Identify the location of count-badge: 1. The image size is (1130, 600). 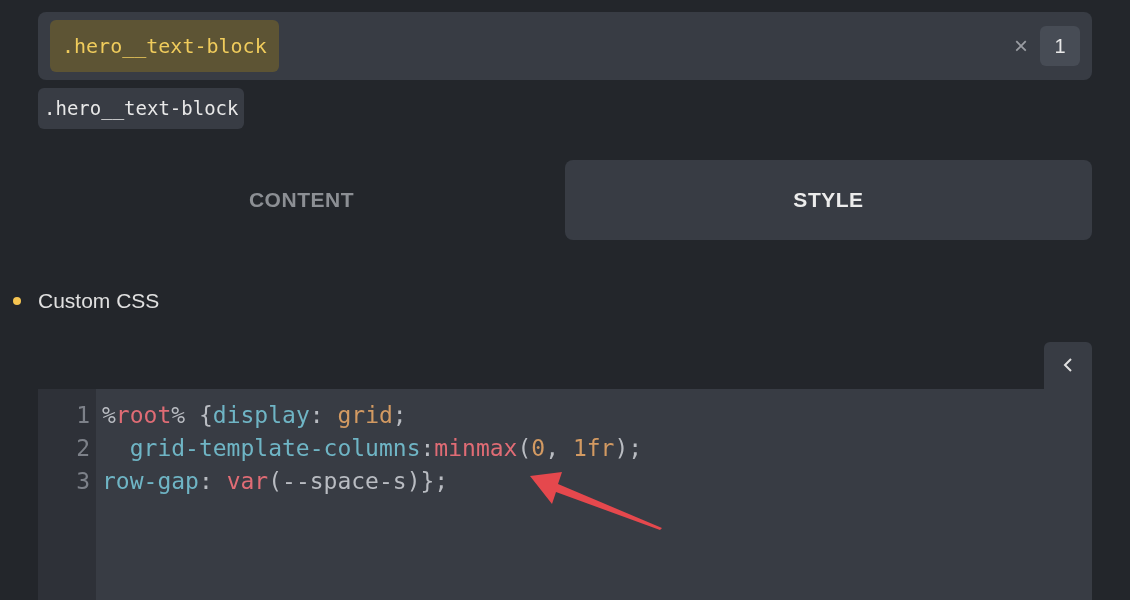
(1060, 46).